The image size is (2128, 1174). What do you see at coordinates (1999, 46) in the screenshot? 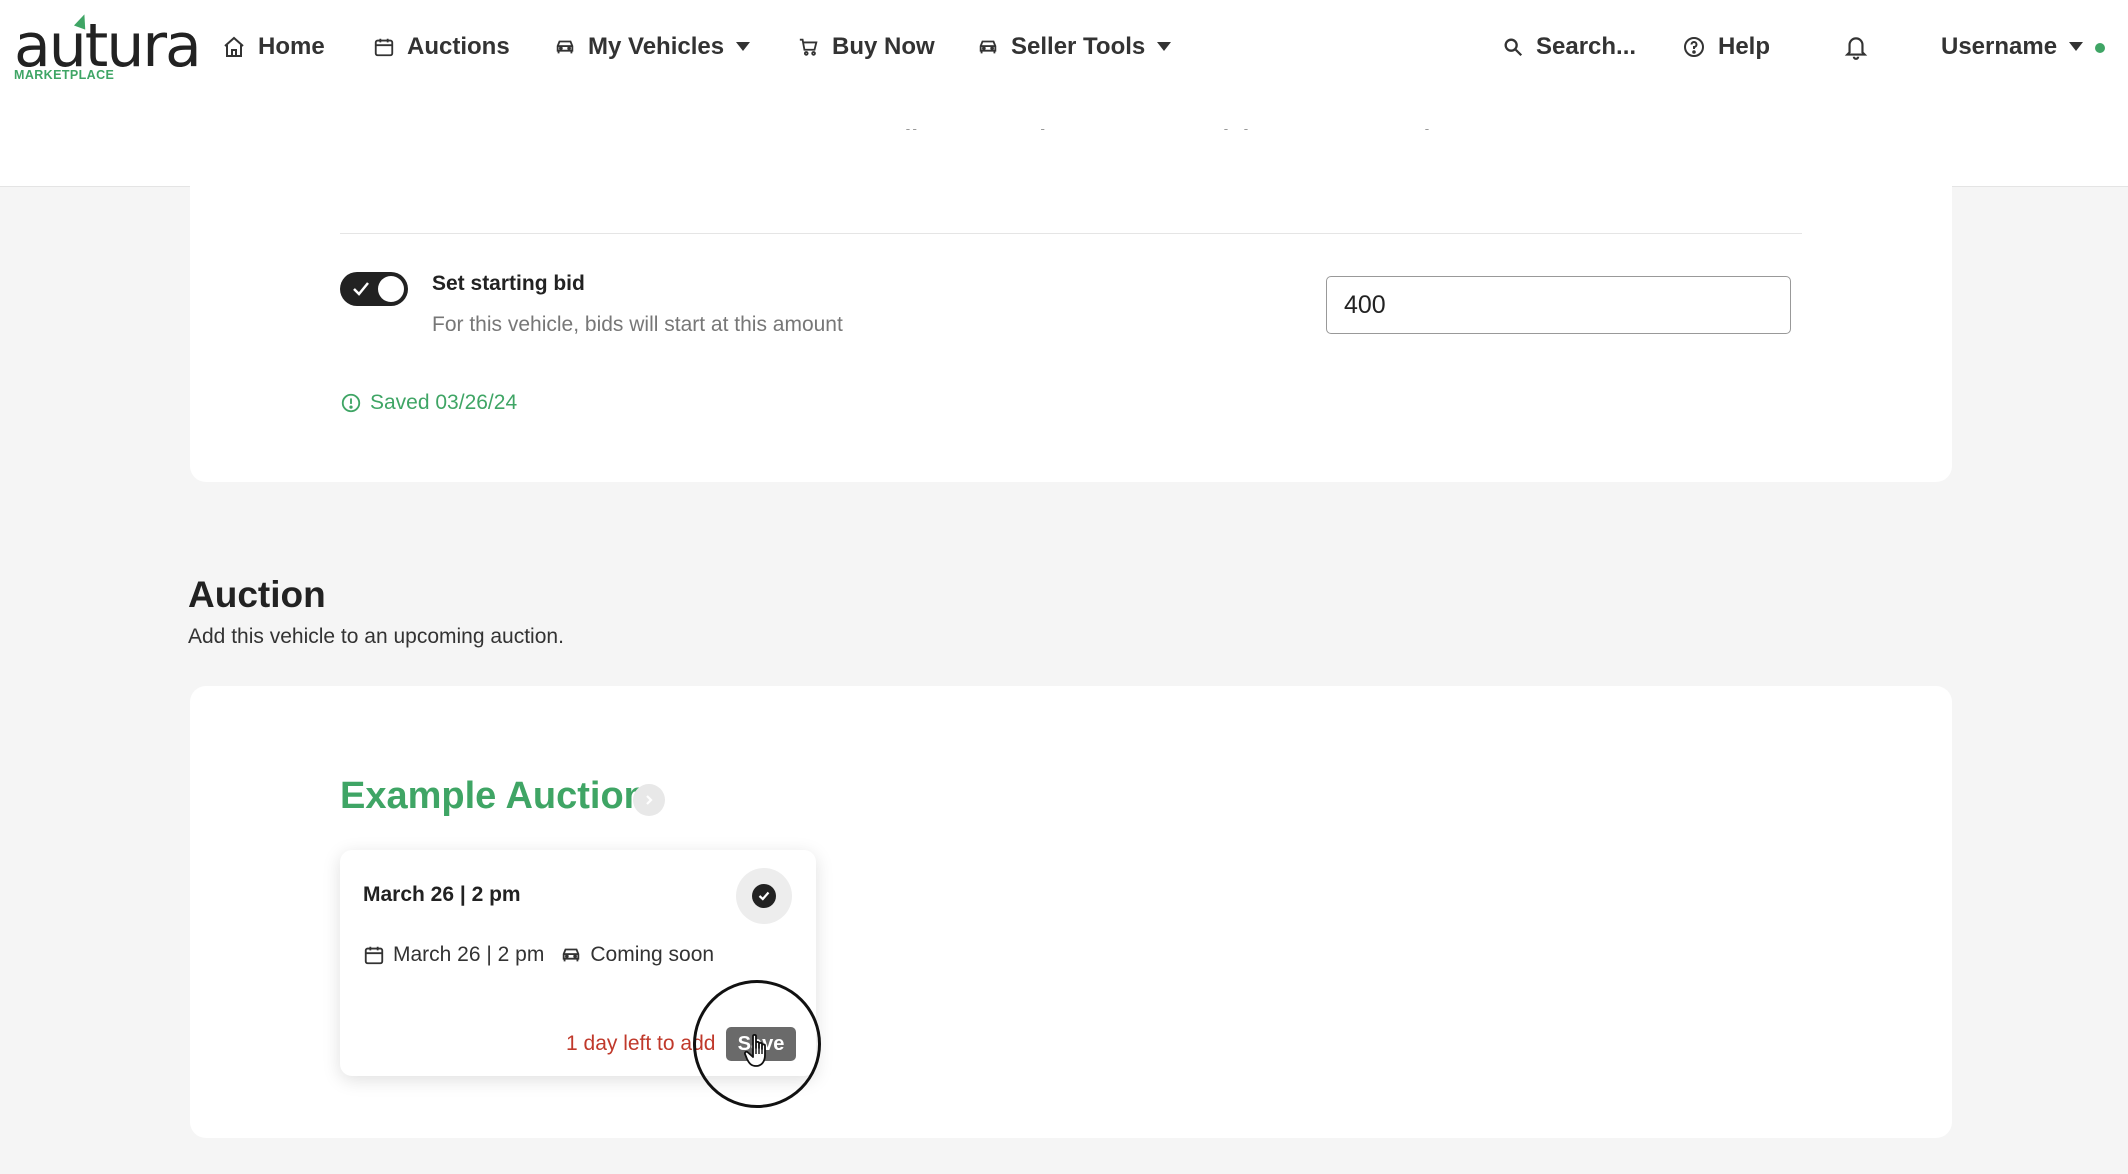
I see `username-label: Username` at bounding box center [1999, 46].